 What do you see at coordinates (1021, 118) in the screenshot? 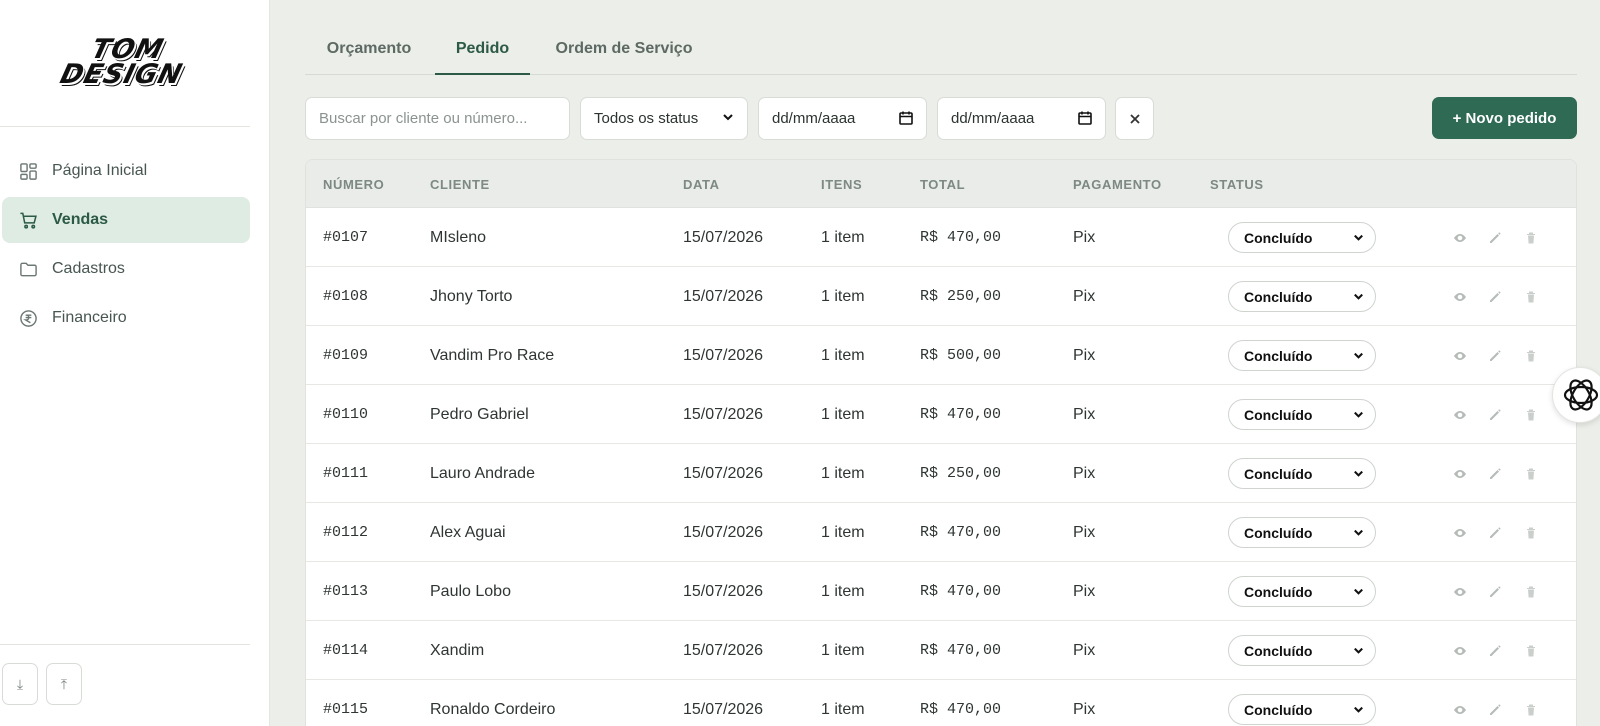
I see `date-to-field: dd/mm/aaaa` at bounding box center [1021, 118].